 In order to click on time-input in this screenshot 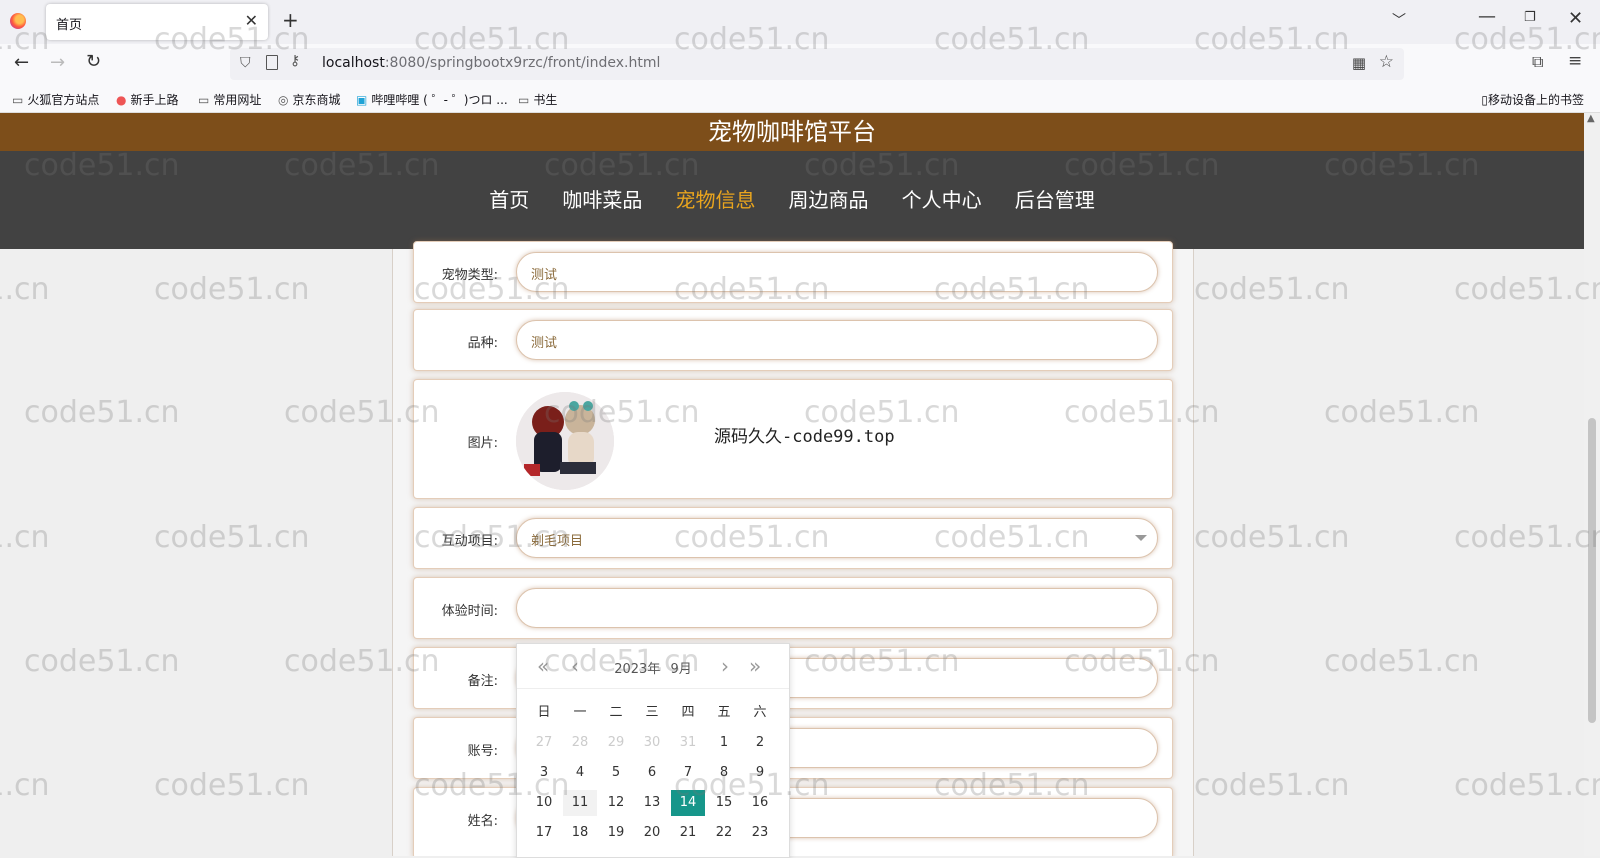, I will do `click(837, 608)`.